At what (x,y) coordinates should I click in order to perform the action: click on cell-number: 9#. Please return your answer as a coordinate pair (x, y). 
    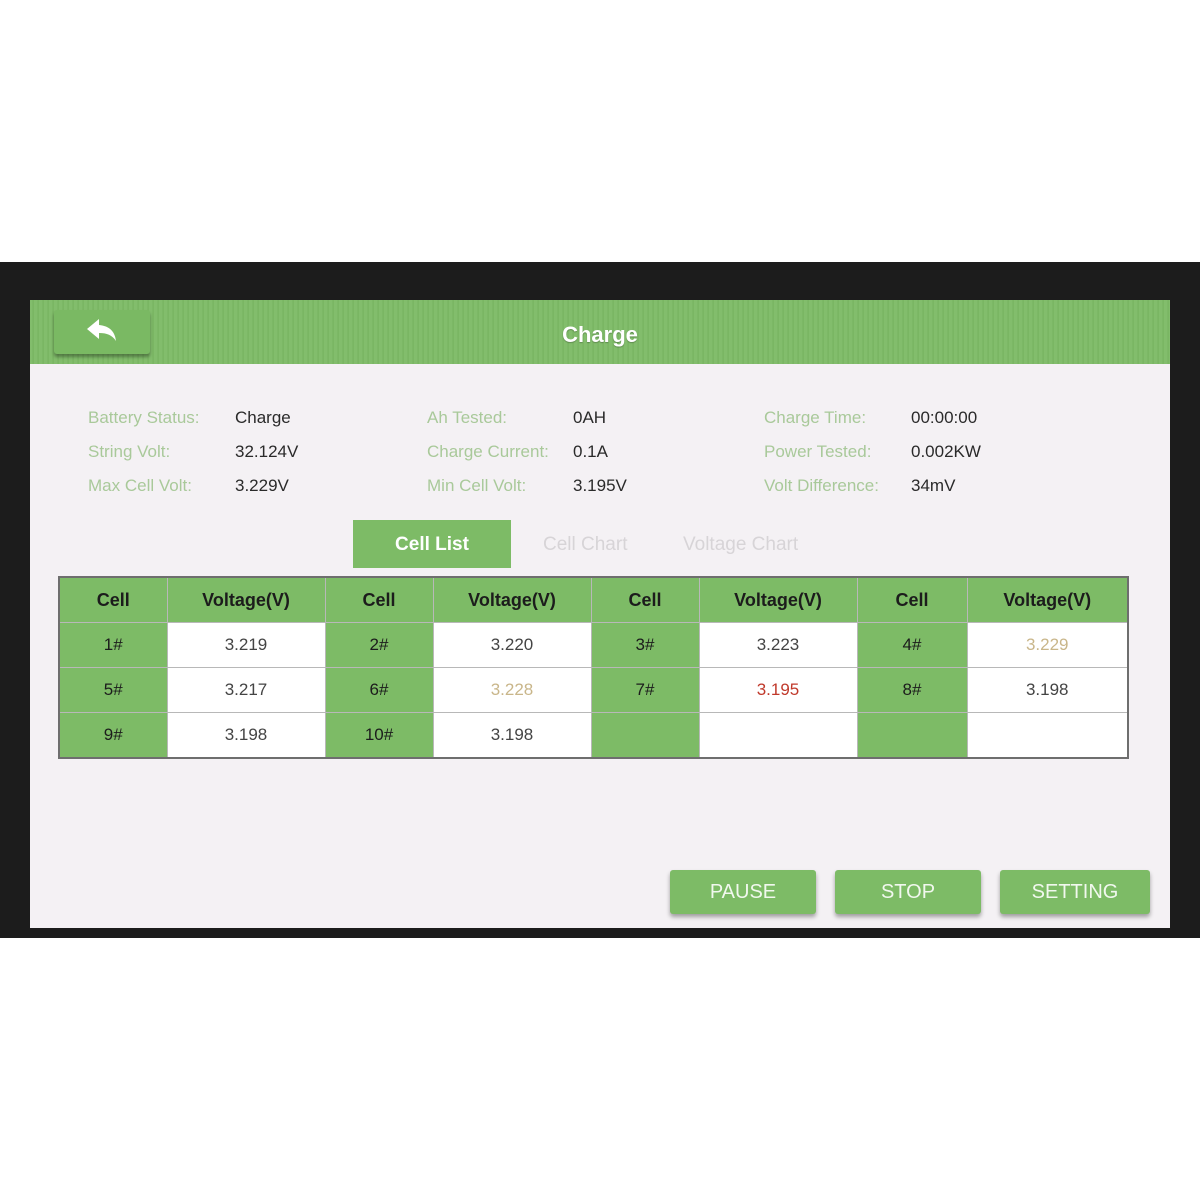
    Looking at the image, I should click on (113, 735).